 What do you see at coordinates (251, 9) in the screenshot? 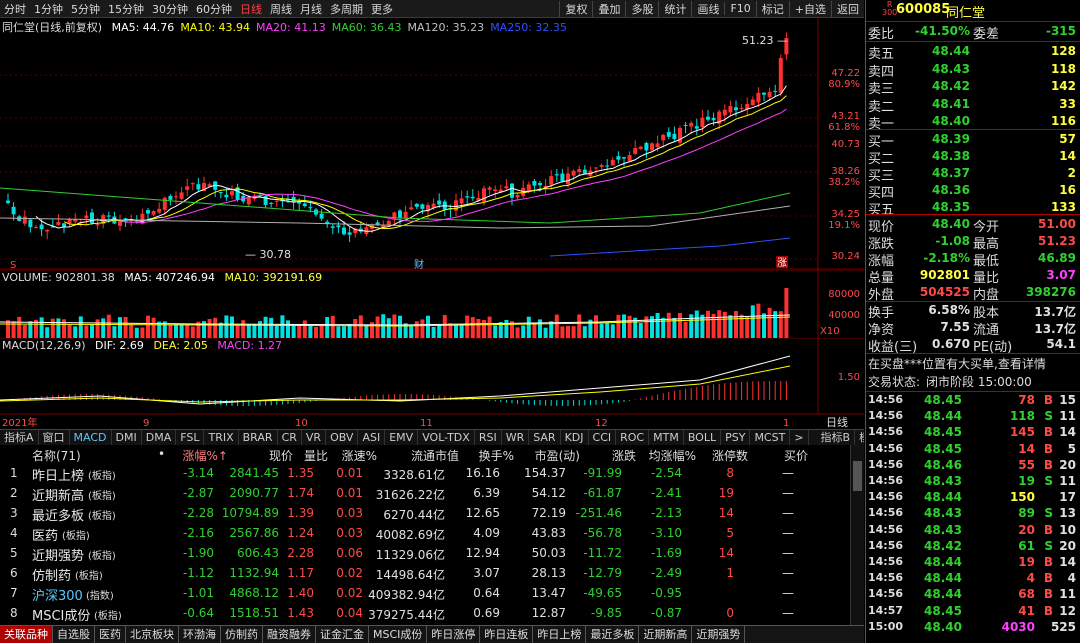
I see `period-tab: 日线` at bounding box center [251, 9].